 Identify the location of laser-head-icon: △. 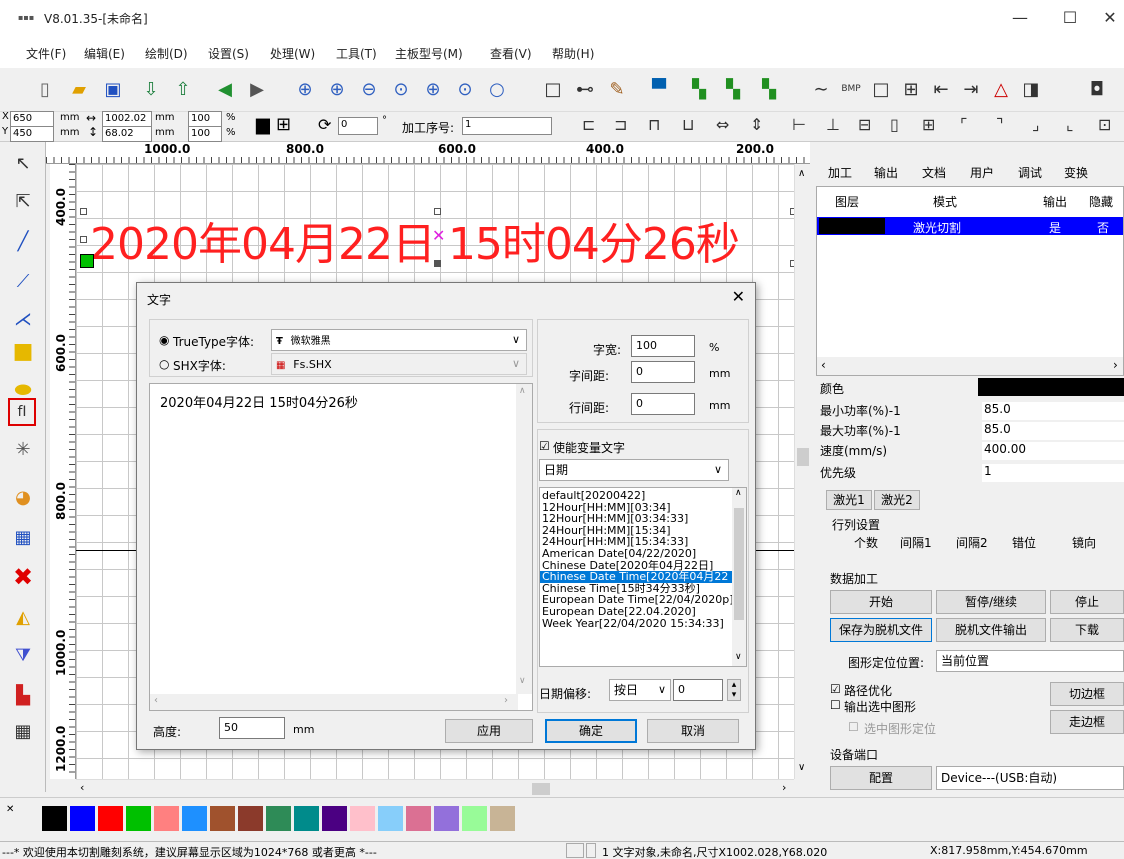
(1001, 89).